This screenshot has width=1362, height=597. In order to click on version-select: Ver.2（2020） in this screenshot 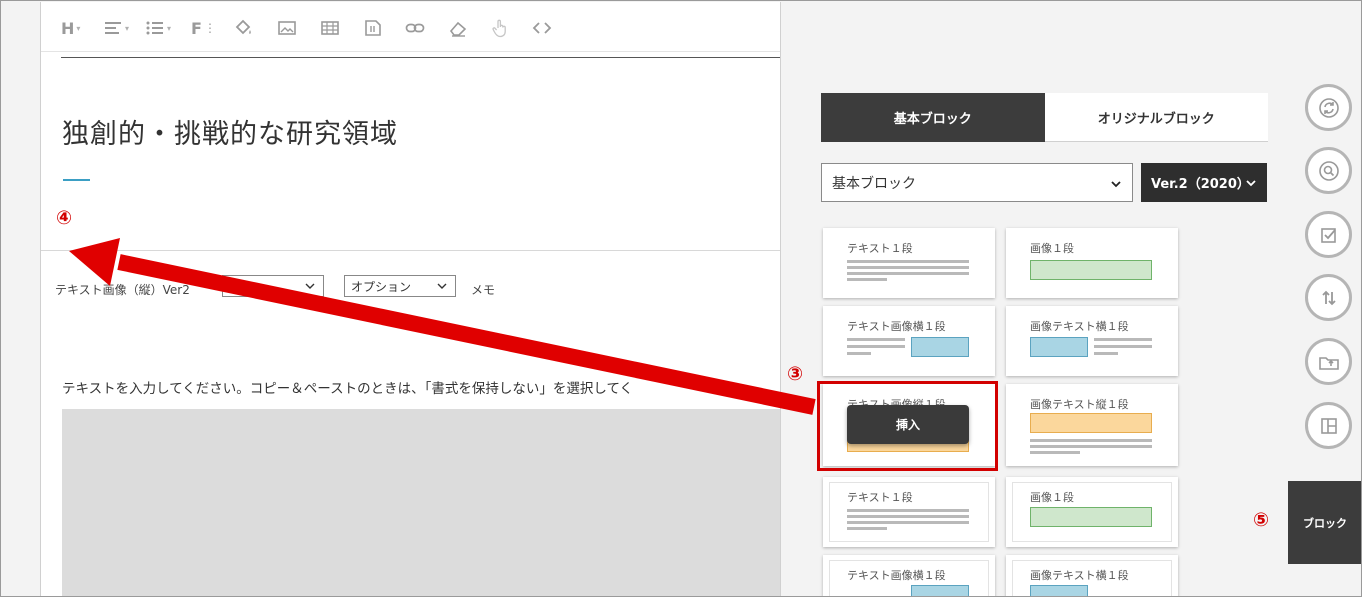, I will do `click(1204, 182)`.